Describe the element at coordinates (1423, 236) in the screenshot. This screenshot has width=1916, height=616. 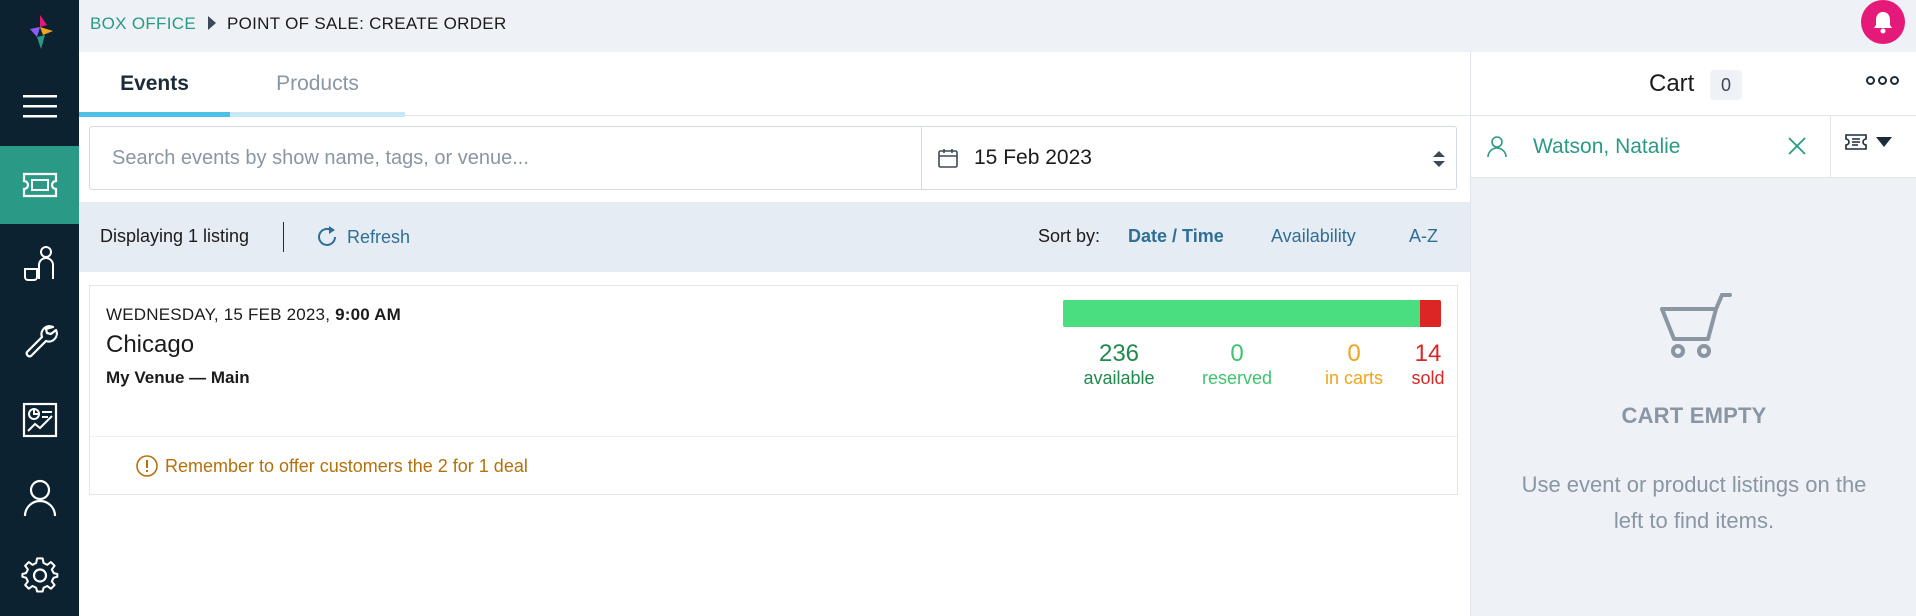
I see `sort-a-z: A-Z` at that location.